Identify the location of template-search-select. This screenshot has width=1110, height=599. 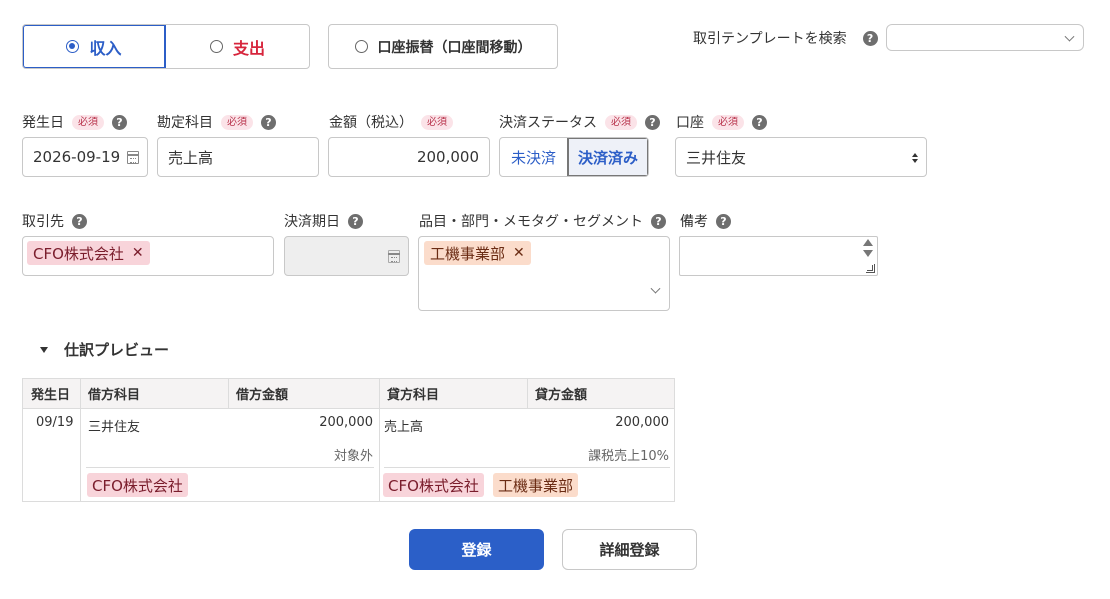
(985, 37).